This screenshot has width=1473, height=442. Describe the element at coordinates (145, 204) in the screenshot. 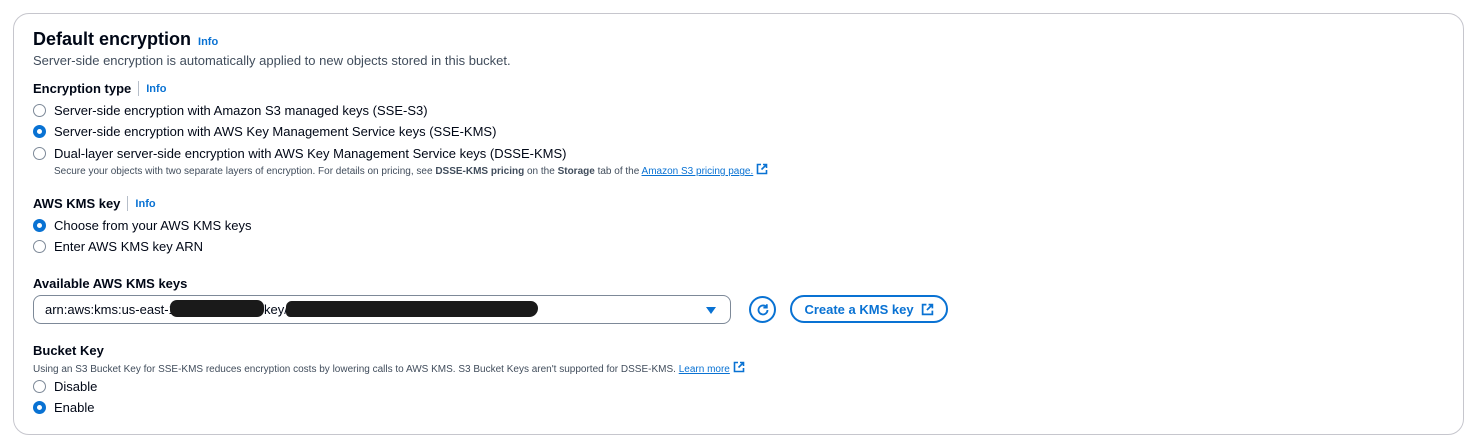

I see `kms-key-info-link: Info` at that location.